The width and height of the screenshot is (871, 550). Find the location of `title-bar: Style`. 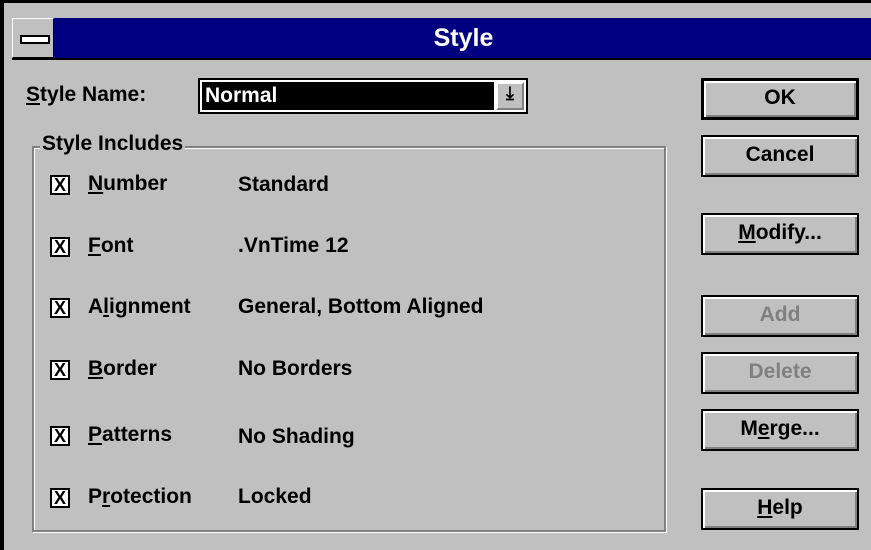

title-bar: Style is located at coordinates (441, 39).